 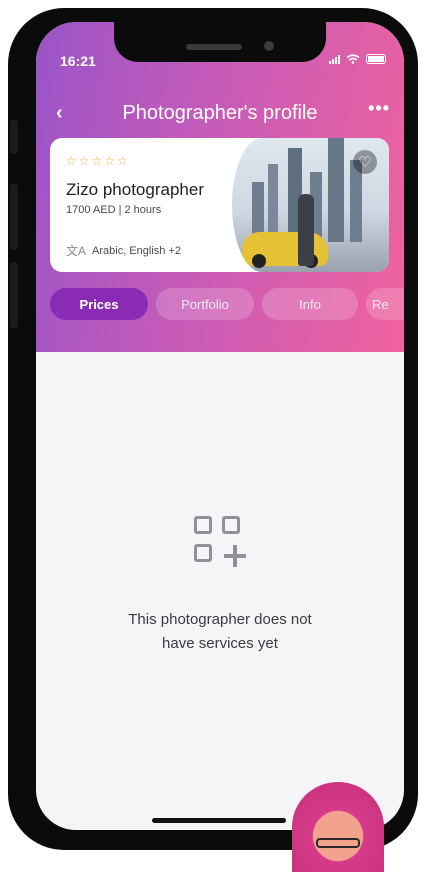 I want to click on profile-photo: ♡, so click(x=310, y=205).